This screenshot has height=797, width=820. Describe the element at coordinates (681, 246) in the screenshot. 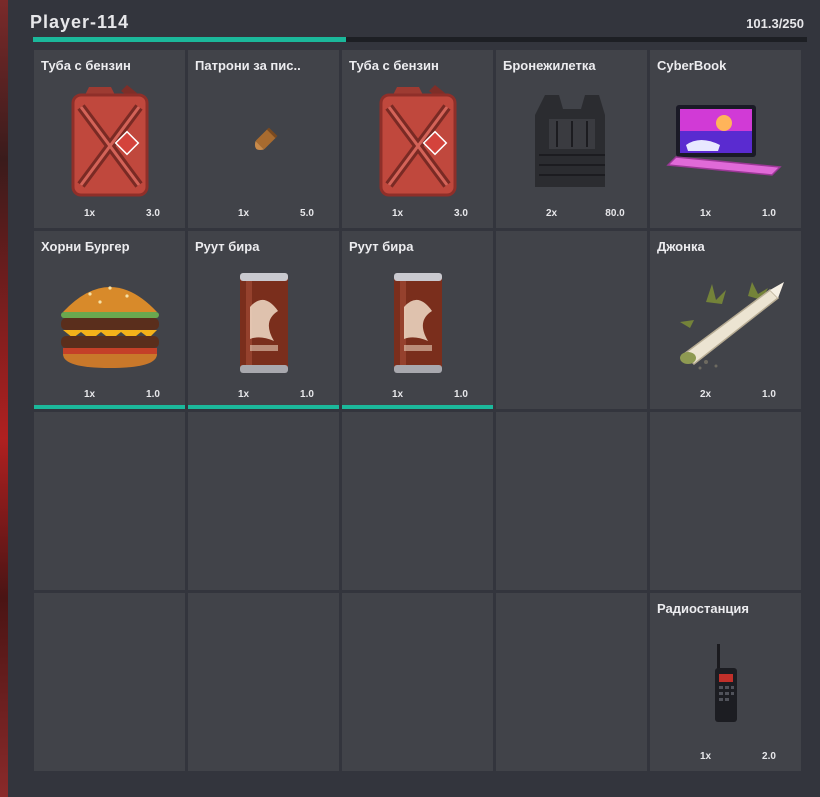

I see `item-name: Джонка` at that location.